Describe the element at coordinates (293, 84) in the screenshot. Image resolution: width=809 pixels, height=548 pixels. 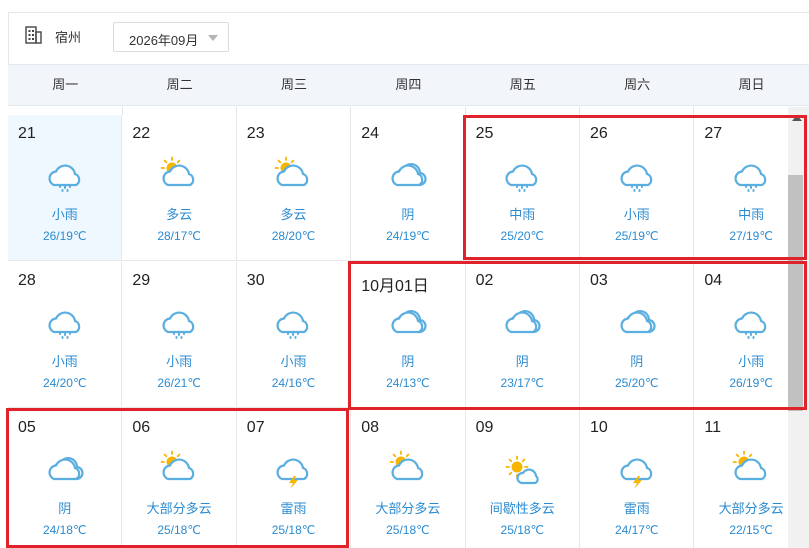
I see `weekday-wed: 周三` at that location.